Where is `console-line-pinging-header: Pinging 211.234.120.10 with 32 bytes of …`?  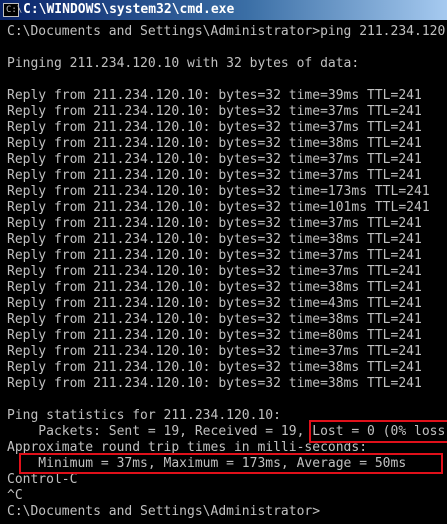
console-line-pinging-header: Pinging 211.234.120.10 with 32 bytes of … is located at coordinates (183, 63).